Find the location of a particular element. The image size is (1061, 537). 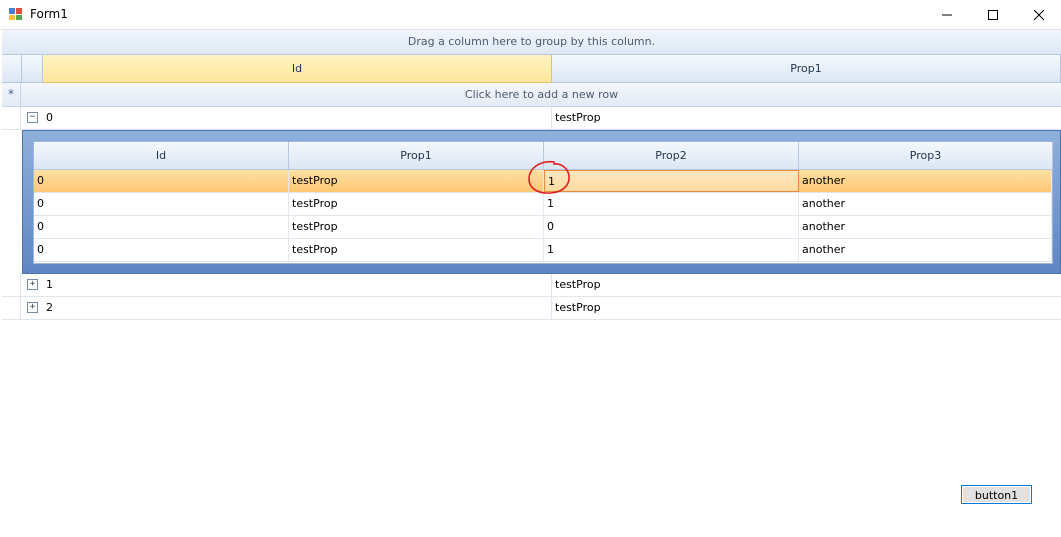

child-row: 0 testProp 0 another is located at coordinates (543, 227).